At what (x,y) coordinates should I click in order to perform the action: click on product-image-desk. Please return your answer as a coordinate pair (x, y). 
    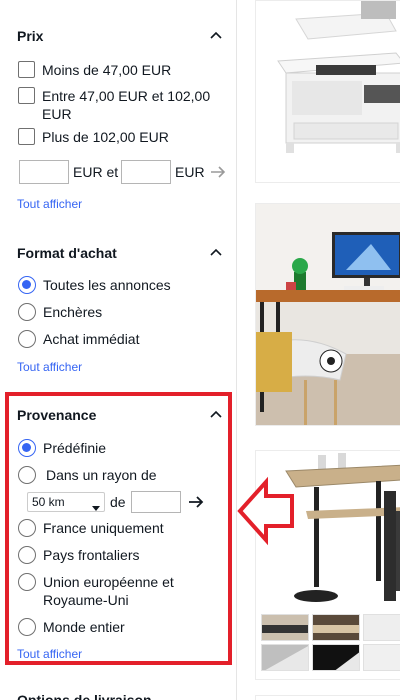
    Looking at the image, I should click on (327, 314).